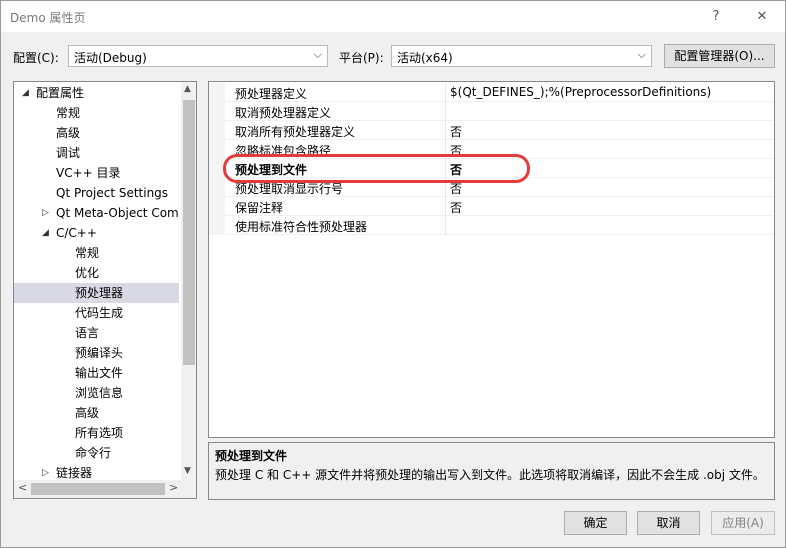 The image size is (786, 548). Describe the element at coordinates (491, 130) in the screenshot. I see `property-row: 取消所有预处理器定义 否` at that location.